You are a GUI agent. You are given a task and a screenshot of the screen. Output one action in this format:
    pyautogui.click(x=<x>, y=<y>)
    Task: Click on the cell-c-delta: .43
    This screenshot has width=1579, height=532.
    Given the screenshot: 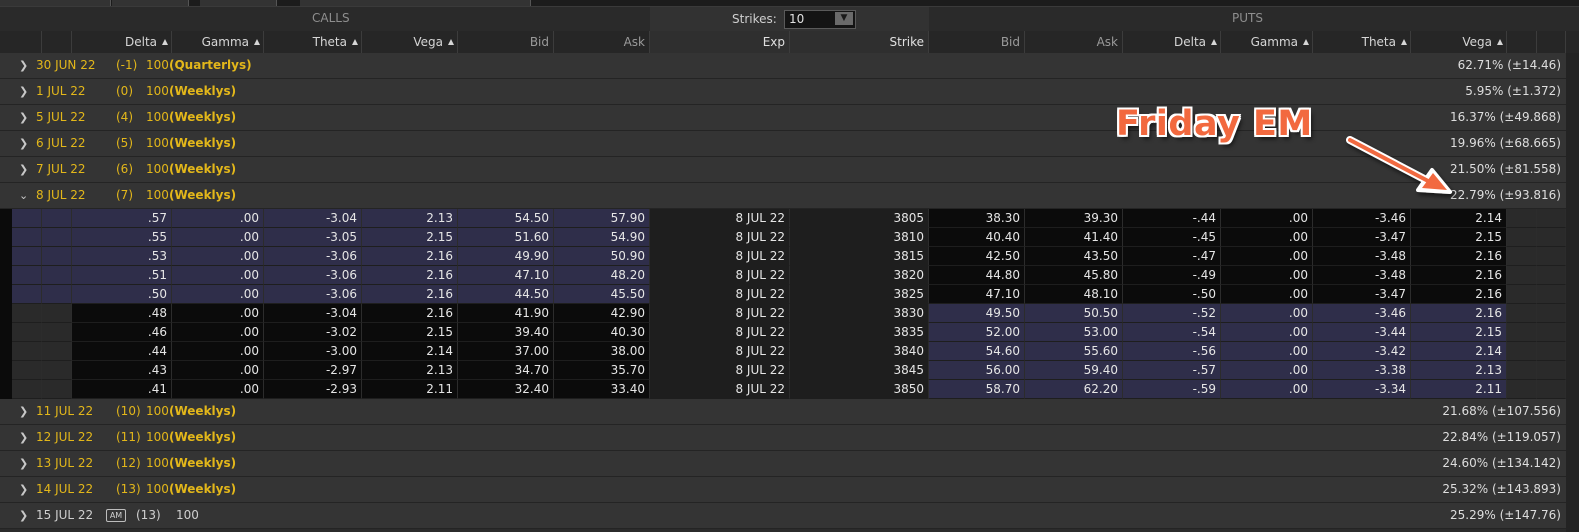 What is the action you would take?
    pyautogui.click(x=122, y=370)
    